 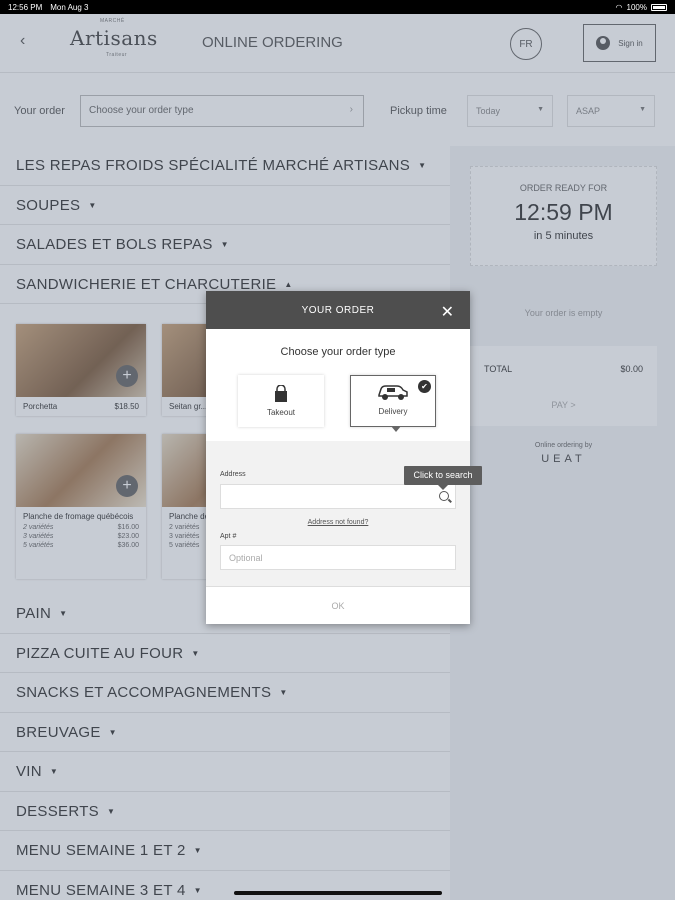 What do you see at coordinates (443, 478) in the screenshot?
I see `search-tooltip: Click to search` at bounding box center [443, 478].